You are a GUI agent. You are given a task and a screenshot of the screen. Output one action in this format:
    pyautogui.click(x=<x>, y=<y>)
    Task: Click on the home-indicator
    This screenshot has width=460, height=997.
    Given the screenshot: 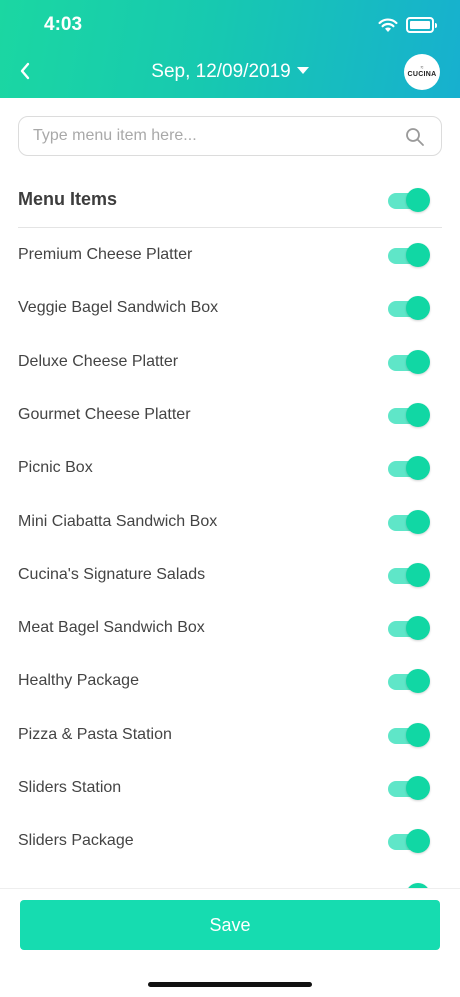 What is the action you would take?
    pyautogui.click(x=230, y=984)
    